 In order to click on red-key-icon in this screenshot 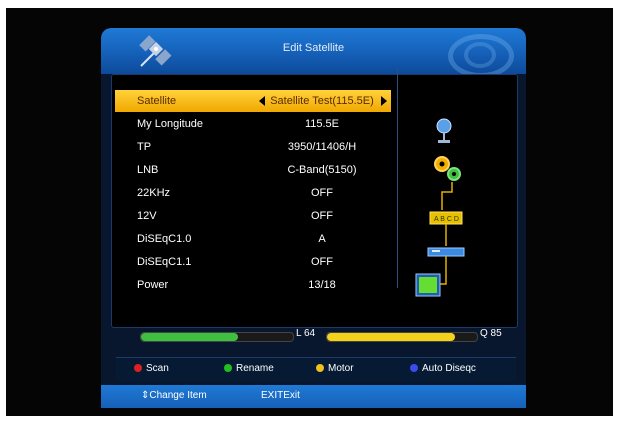, I will do `click(138, 368)`.